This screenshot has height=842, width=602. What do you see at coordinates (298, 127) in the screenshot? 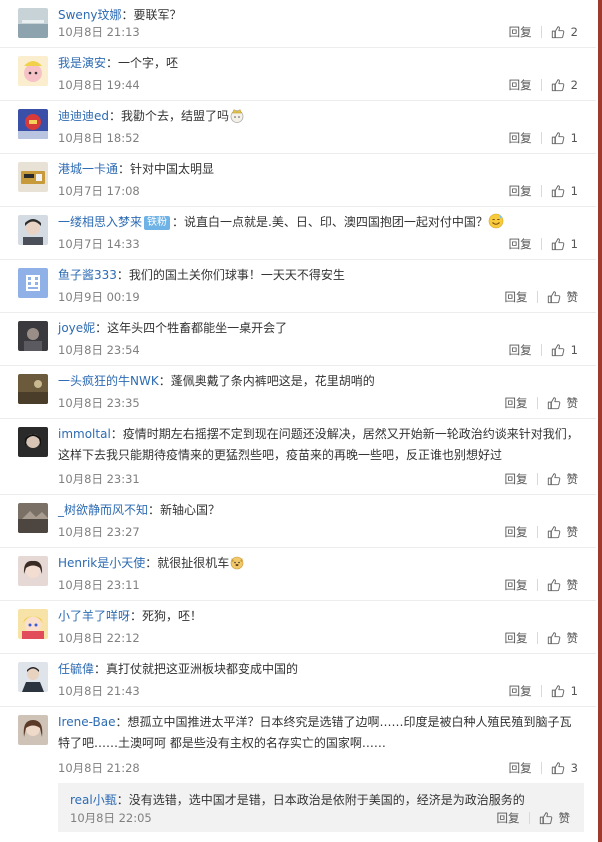
I see `comment-item: 迪迪迪ed：我勸个去，结盟了吗 10月8日 18:52 回复 1` at bounding box center [298, 127].